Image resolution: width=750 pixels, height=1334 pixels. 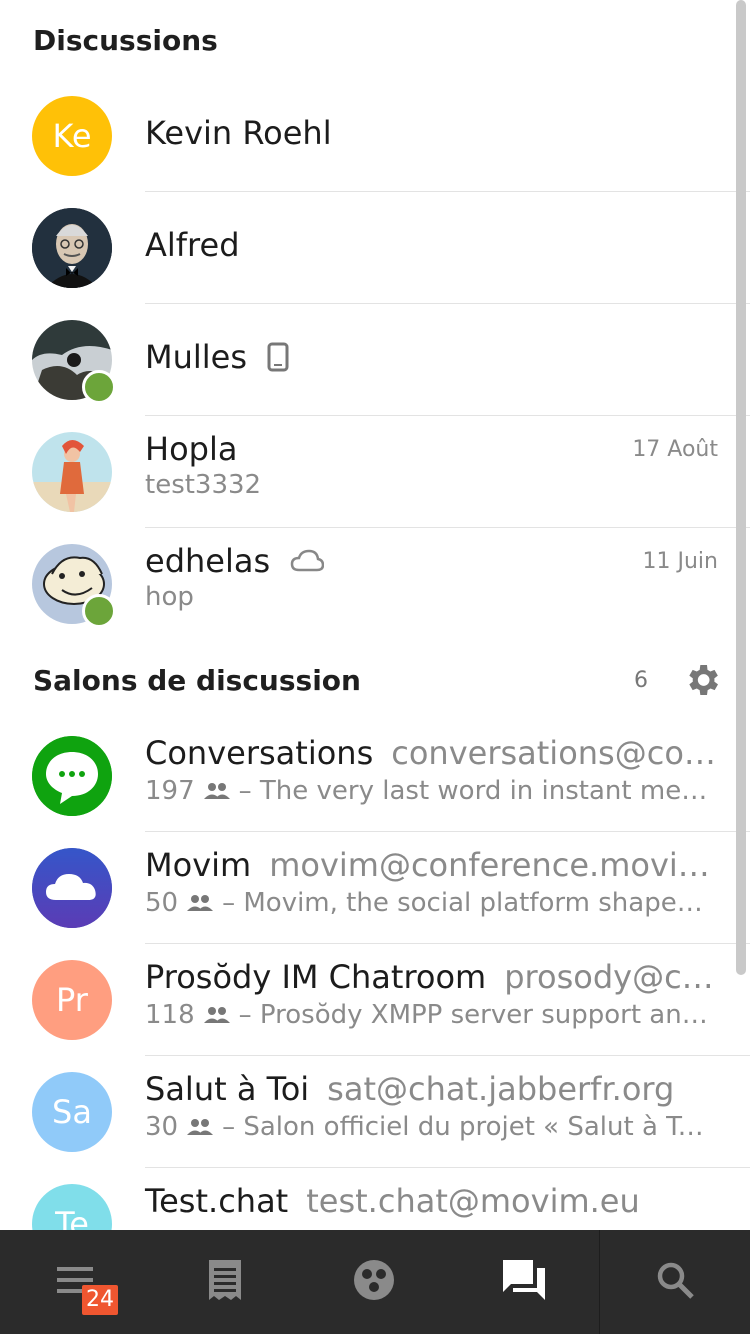 What do you see at coordinates (641, 680) in the screenshot?
I see `rooms-count: 6` at bounding box center [641, 680].